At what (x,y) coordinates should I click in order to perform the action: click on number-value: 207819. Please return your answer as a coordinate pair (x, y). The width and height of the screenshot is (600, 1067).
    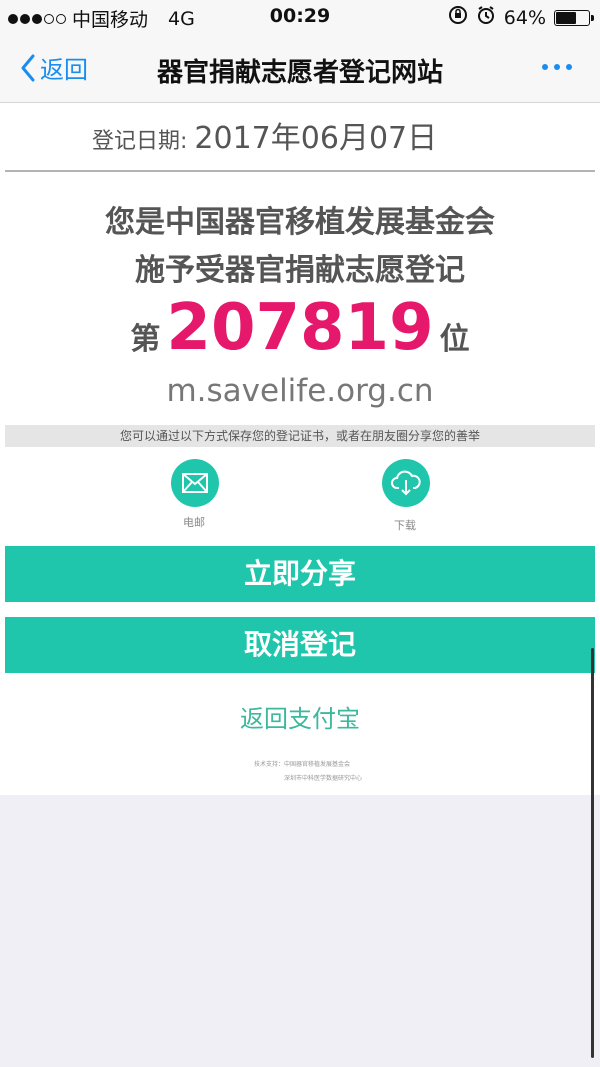
    Looking at the image, I should click on (300, 328).